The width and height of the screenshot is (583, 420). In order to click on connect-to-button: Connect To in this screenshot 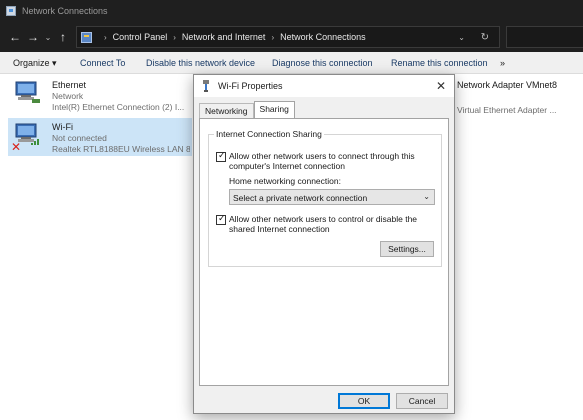, I will do `click(102, 63)`.